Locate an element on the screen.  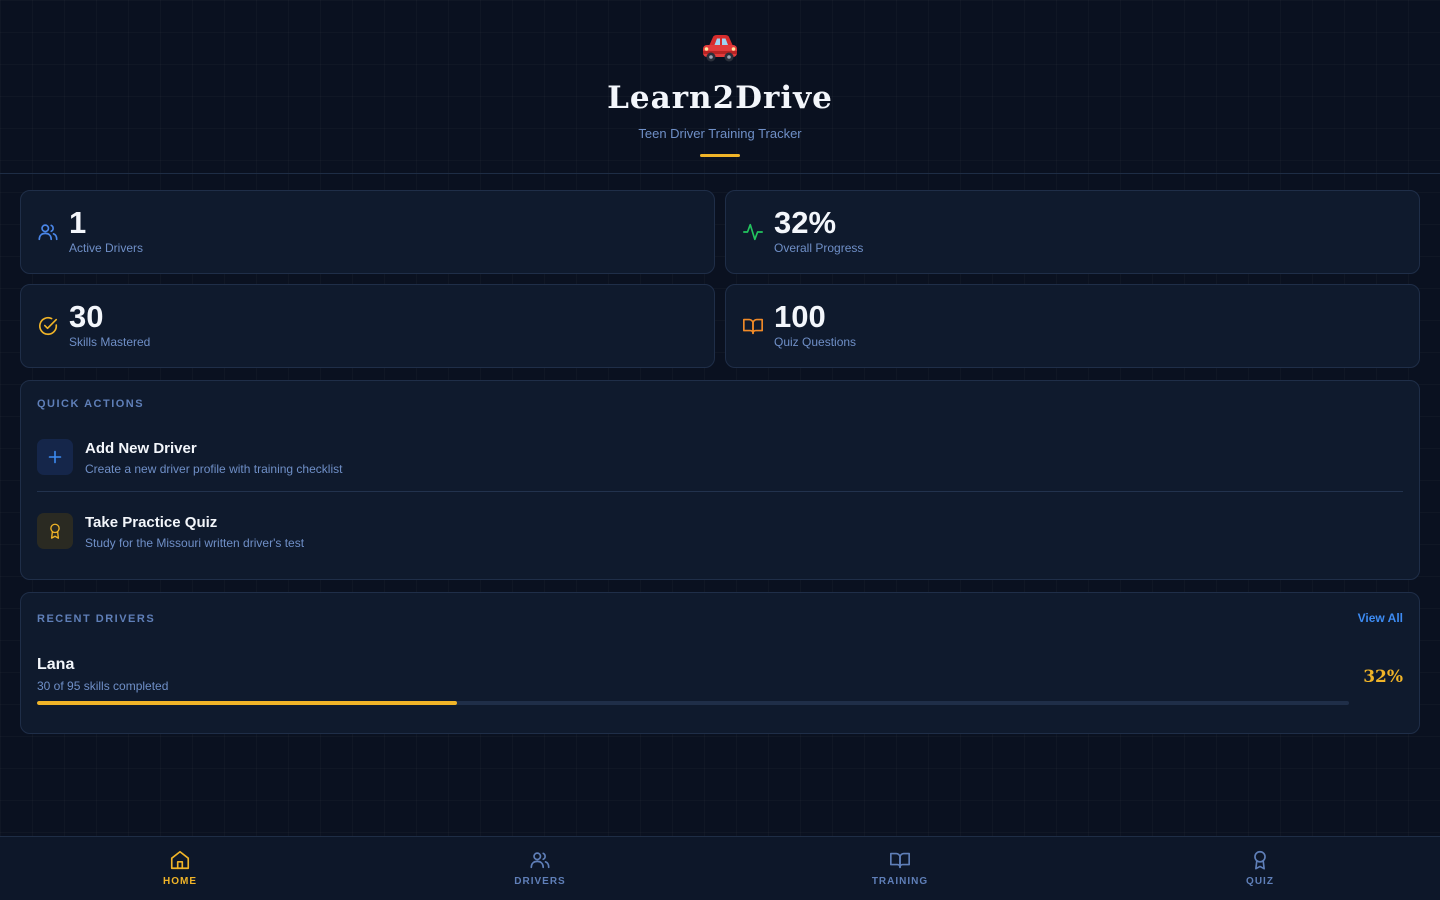
action-title: Add New Driver is located at coordinates (141, 448).